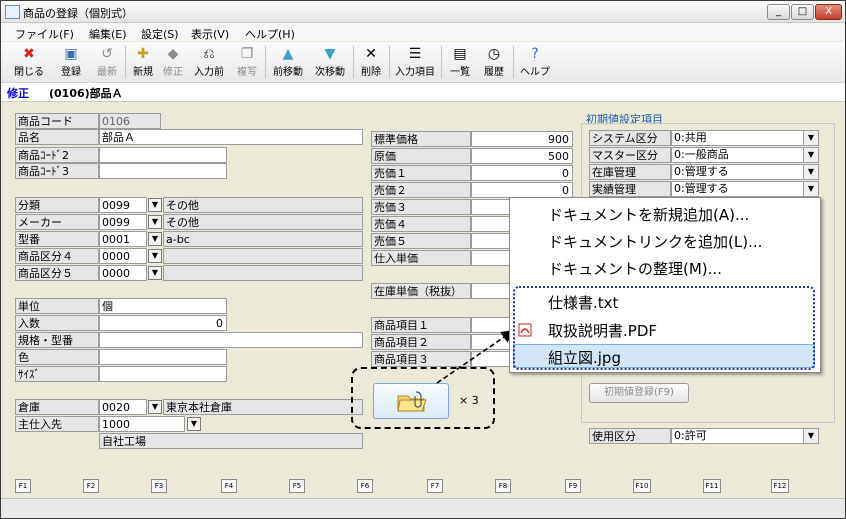 This screenshot has height=519, width=846. Describe the element at coordinates (163, 323) in the screenshot. I see `qty-field: 0` at that location.